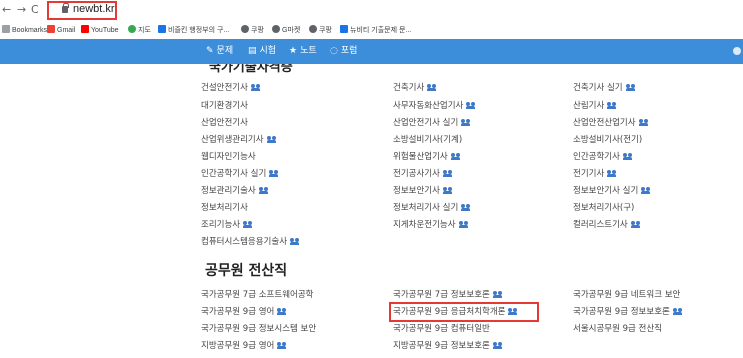 The width and height of the screenshot is (743, 358). What do you see at coordinates (595, 106) in the screenshot?
I see `list-item: 산림기사` at bounding box center [595, 106].